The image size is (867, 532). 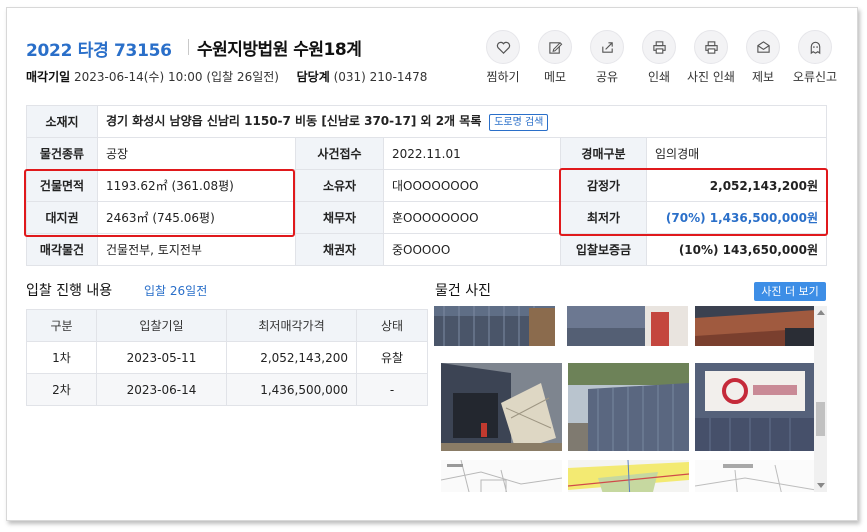 I want to click on ghost-icon, so click(x=815, y=47).